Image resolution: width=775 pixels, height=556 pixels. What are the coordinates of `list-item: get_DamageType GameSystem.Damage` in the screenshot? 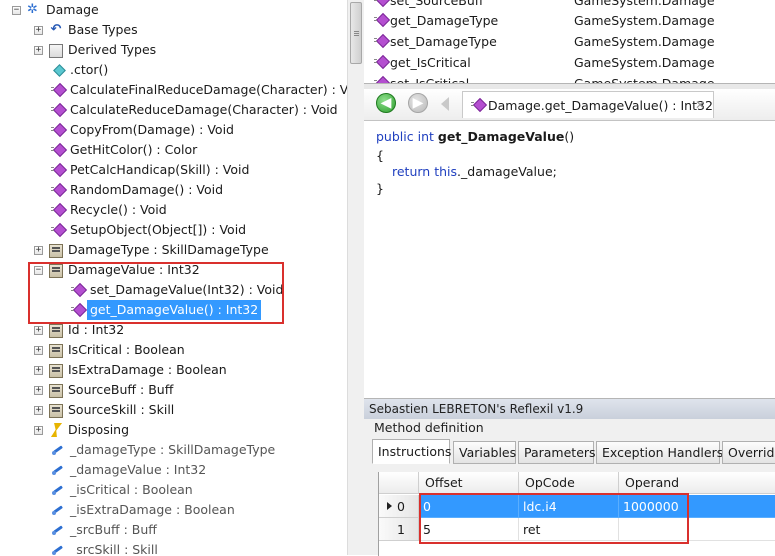 It's located at (569, 20).